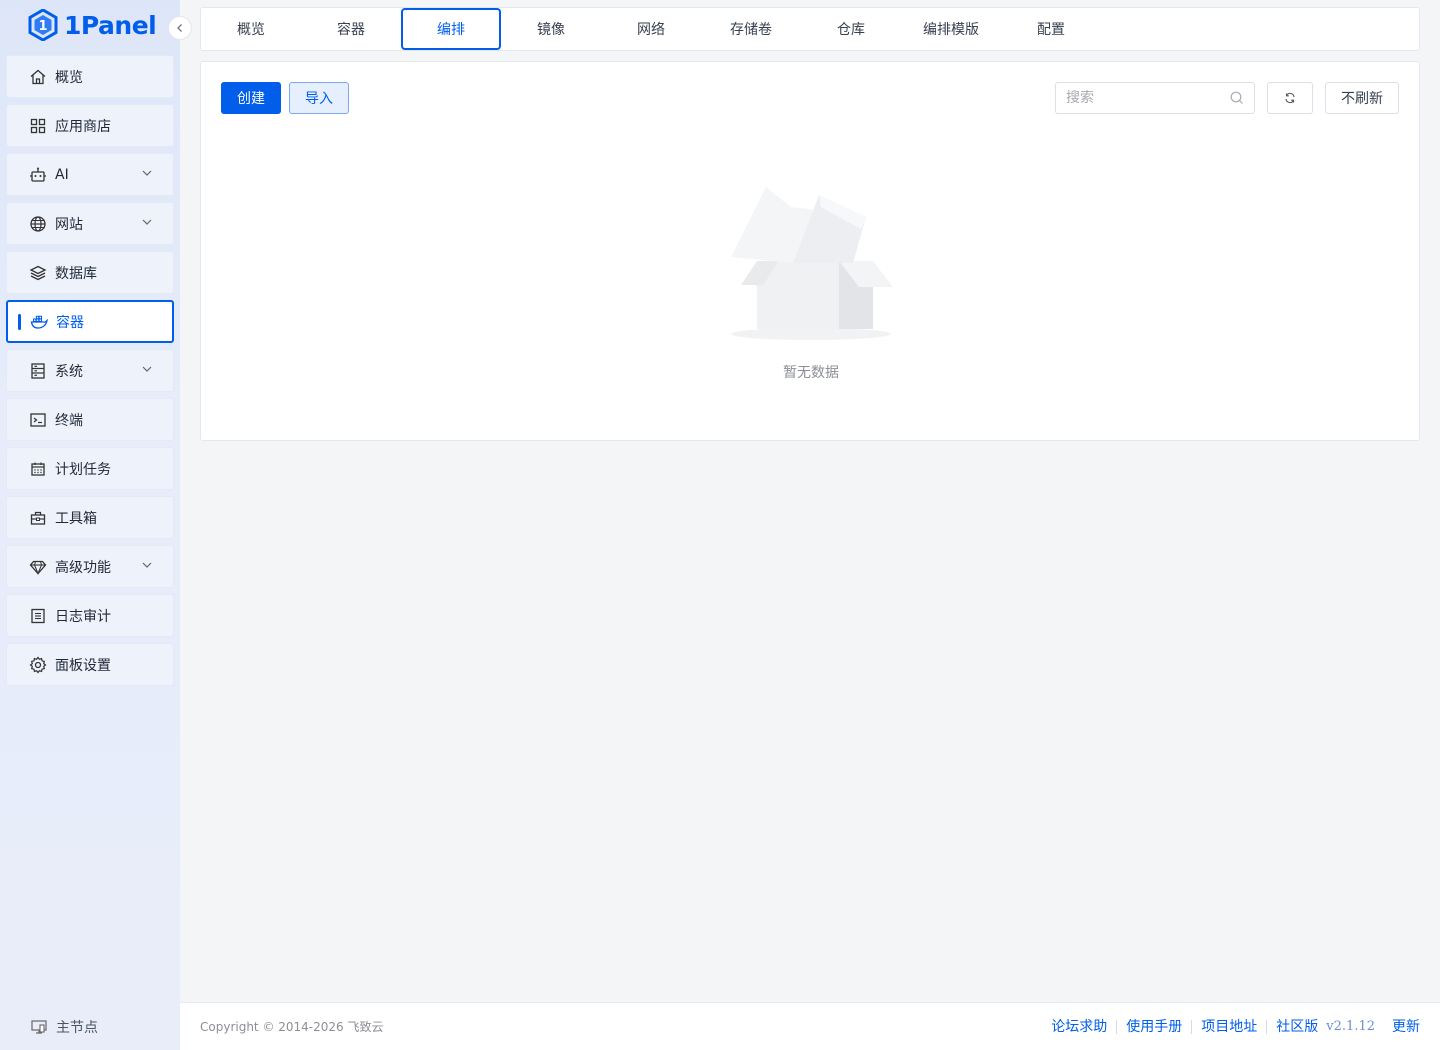 Image resolution: width=1440 pixels, height=1050 pixels. What do you see at coordinates (351, 29) in the screenshot?
I see `tab-containers: 容器` at bounding box center [351, 29].